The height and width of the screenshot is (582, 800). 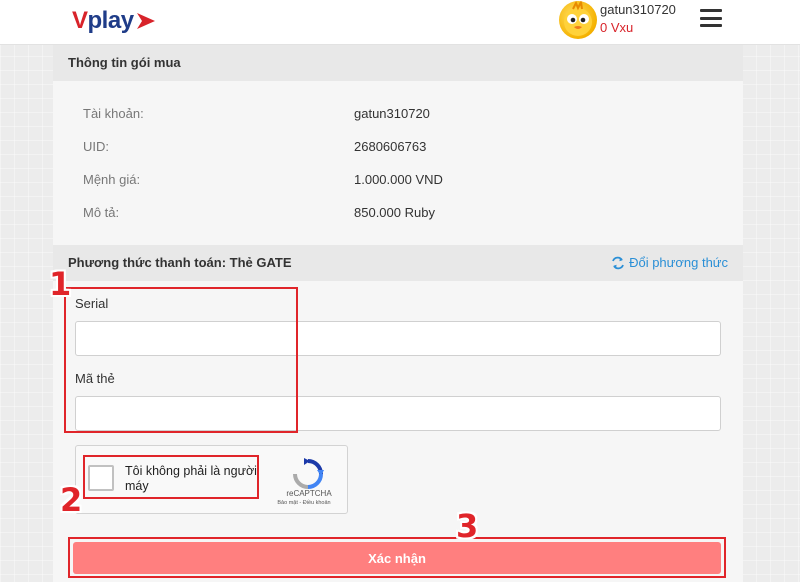 What do you see at coordinates (618, 263) in the screenshot?
I see `refresh-icon` at bounding box center [618, 263].